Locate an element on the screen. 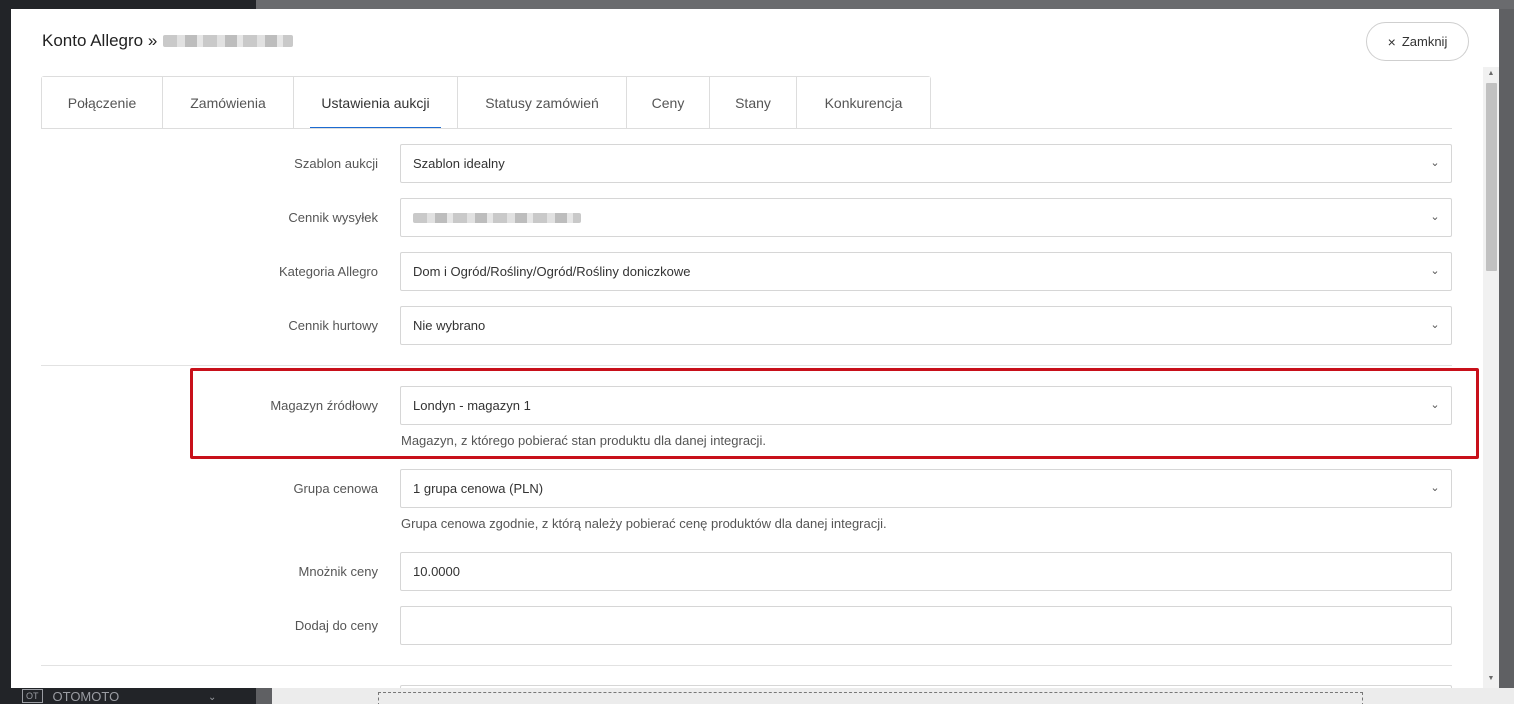 Image resolution: width=1514 pixels, height=704 pixels. mnoznik-ceny-value: 10.0000 is located at coordinates (436, 571).